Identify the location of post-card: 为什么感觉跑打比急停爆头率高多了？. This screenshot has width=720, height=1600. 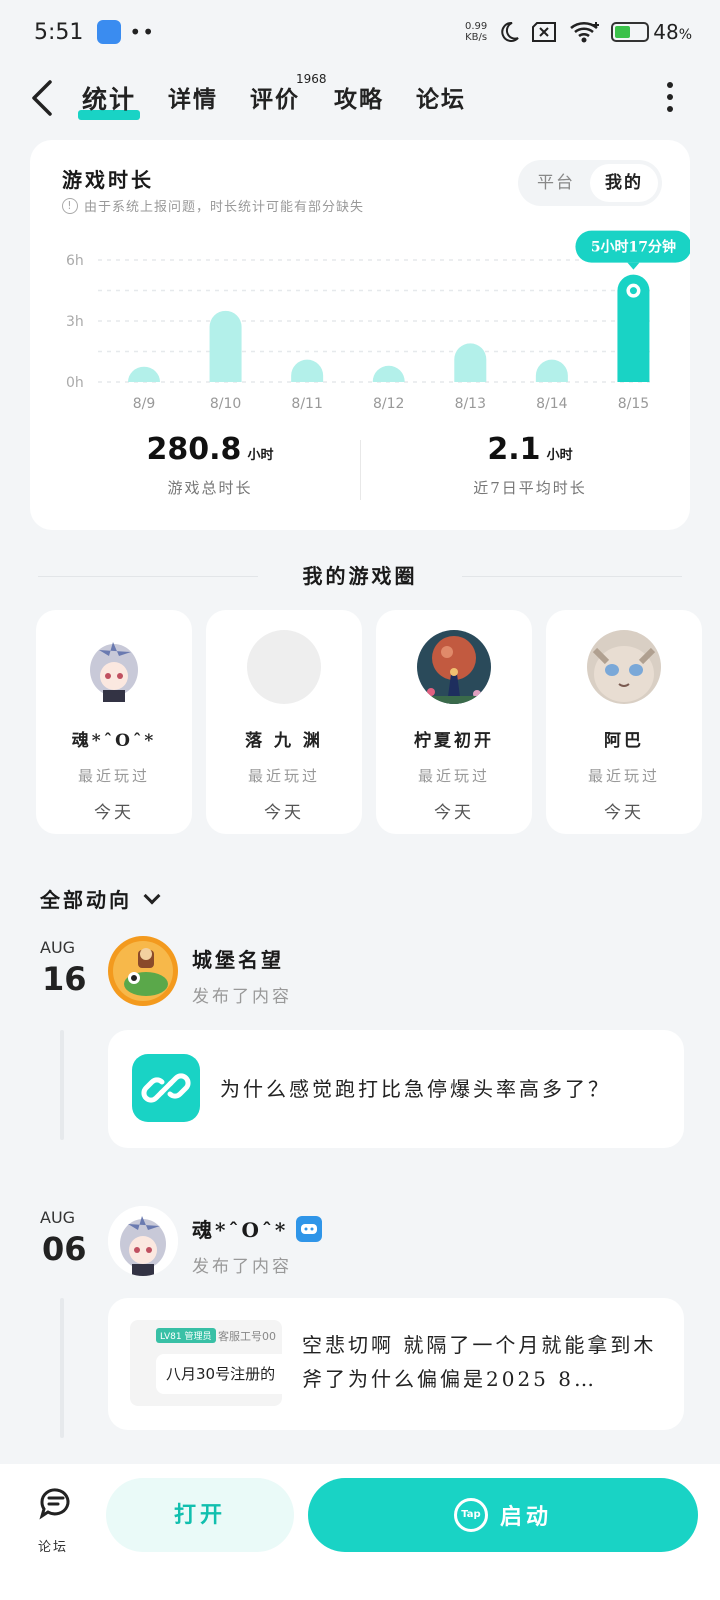
(396, 1089).